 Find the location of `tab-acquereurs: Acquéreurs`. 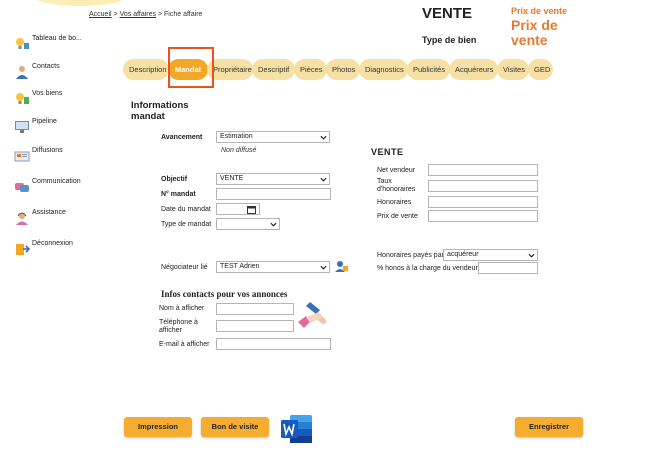

tab-acquereurs: Acquéreurs is located at coordinates (473, 69).